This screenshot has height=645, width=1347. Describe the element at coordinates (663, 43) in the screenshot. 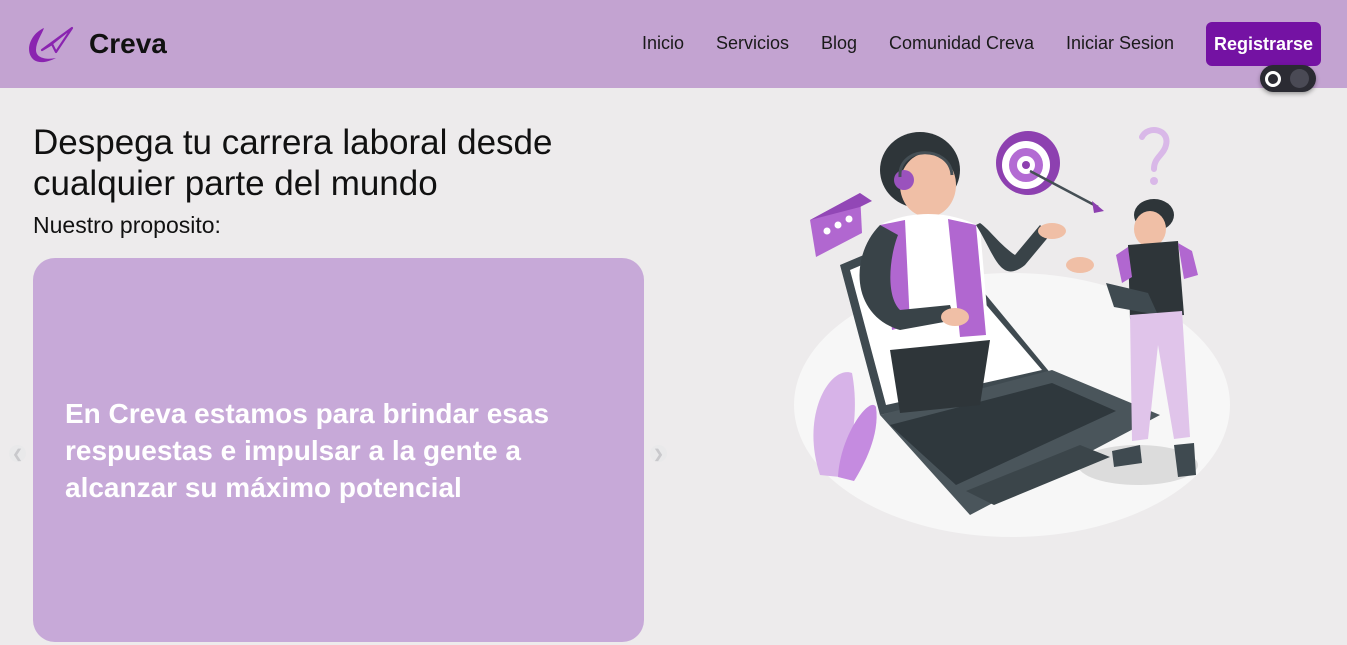

I see `nav-link-inicio: Inicio` at that location.